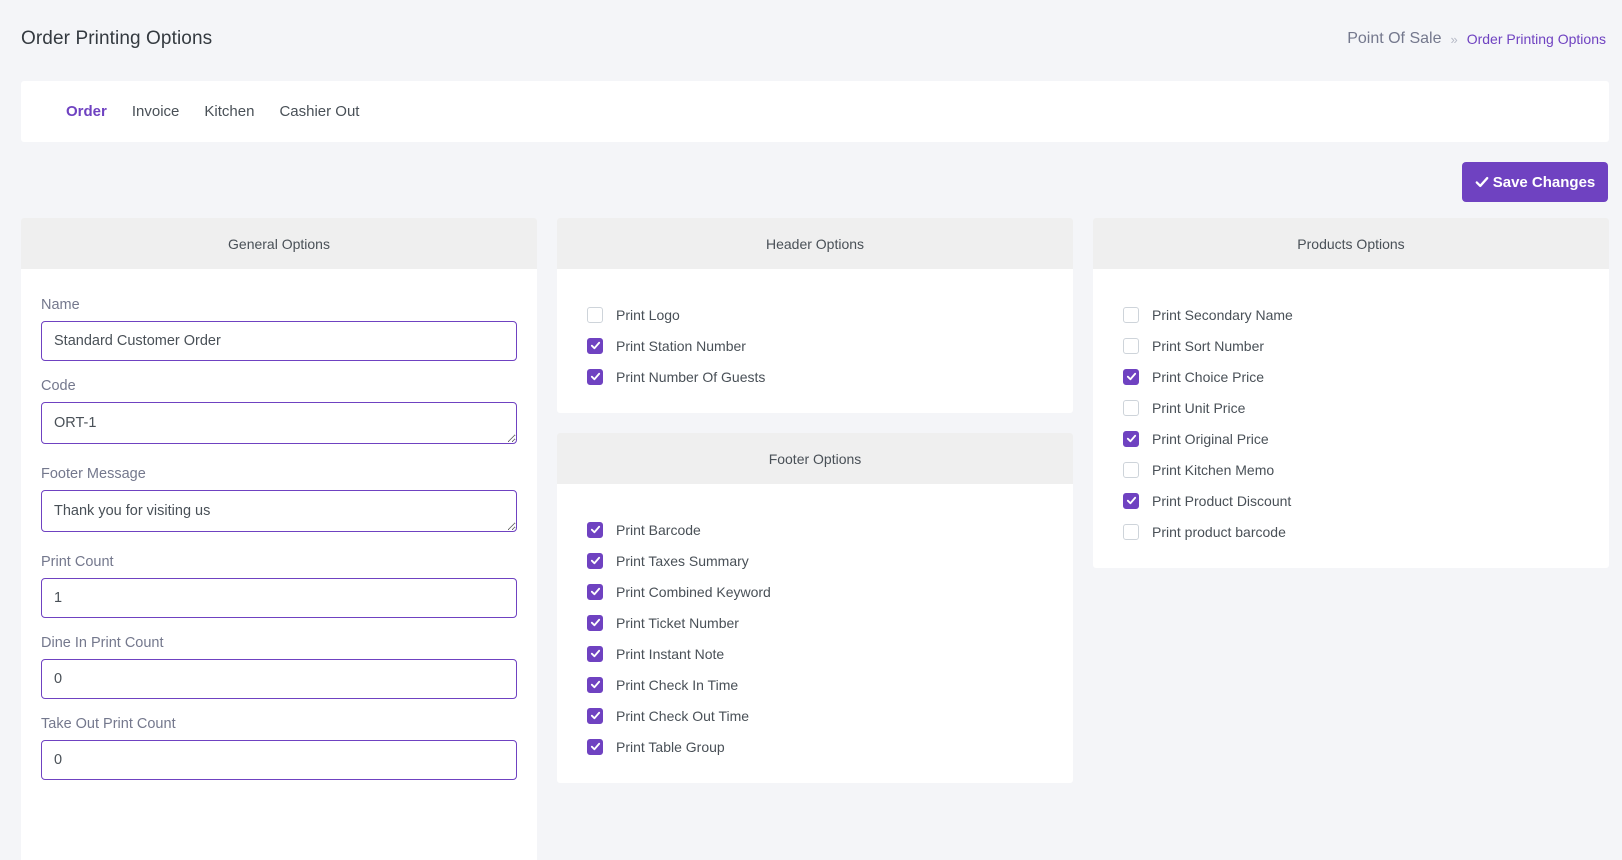 The image size is (1622, 860). Describe the element at coordinates (156, 111) in the screenshot. I see `tab-invoice: Invoice` at that location.